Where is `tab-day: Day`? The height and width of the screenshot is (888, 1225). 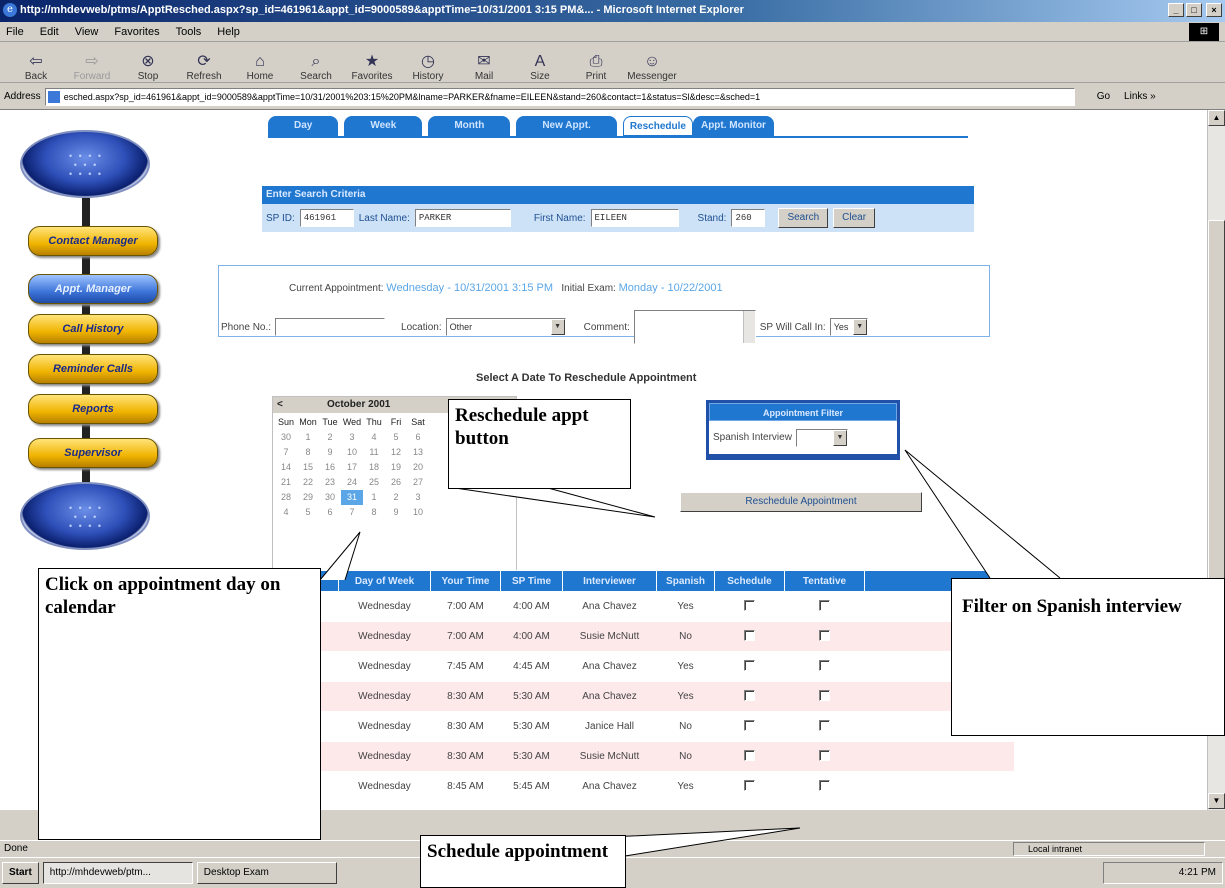
tab-day: Day is located at coordinates (303, 126).